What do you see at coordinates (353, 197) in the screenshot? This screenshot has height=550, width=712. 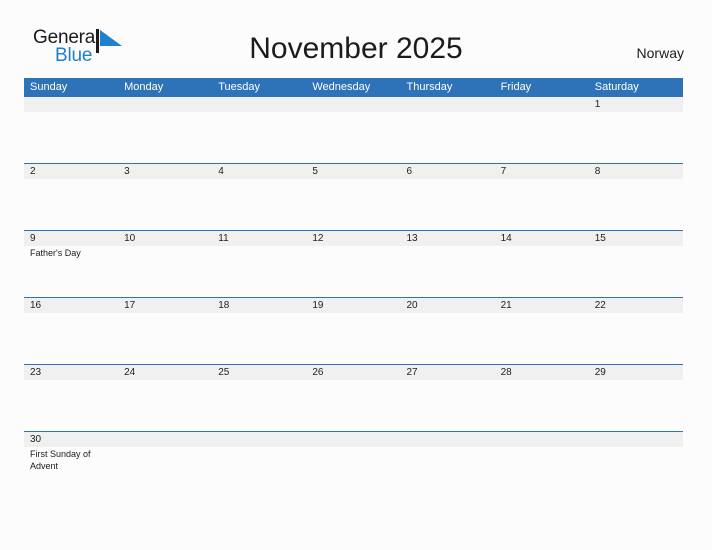 I see `calendar-day-cell: 5` at bounding box center [353, 197].